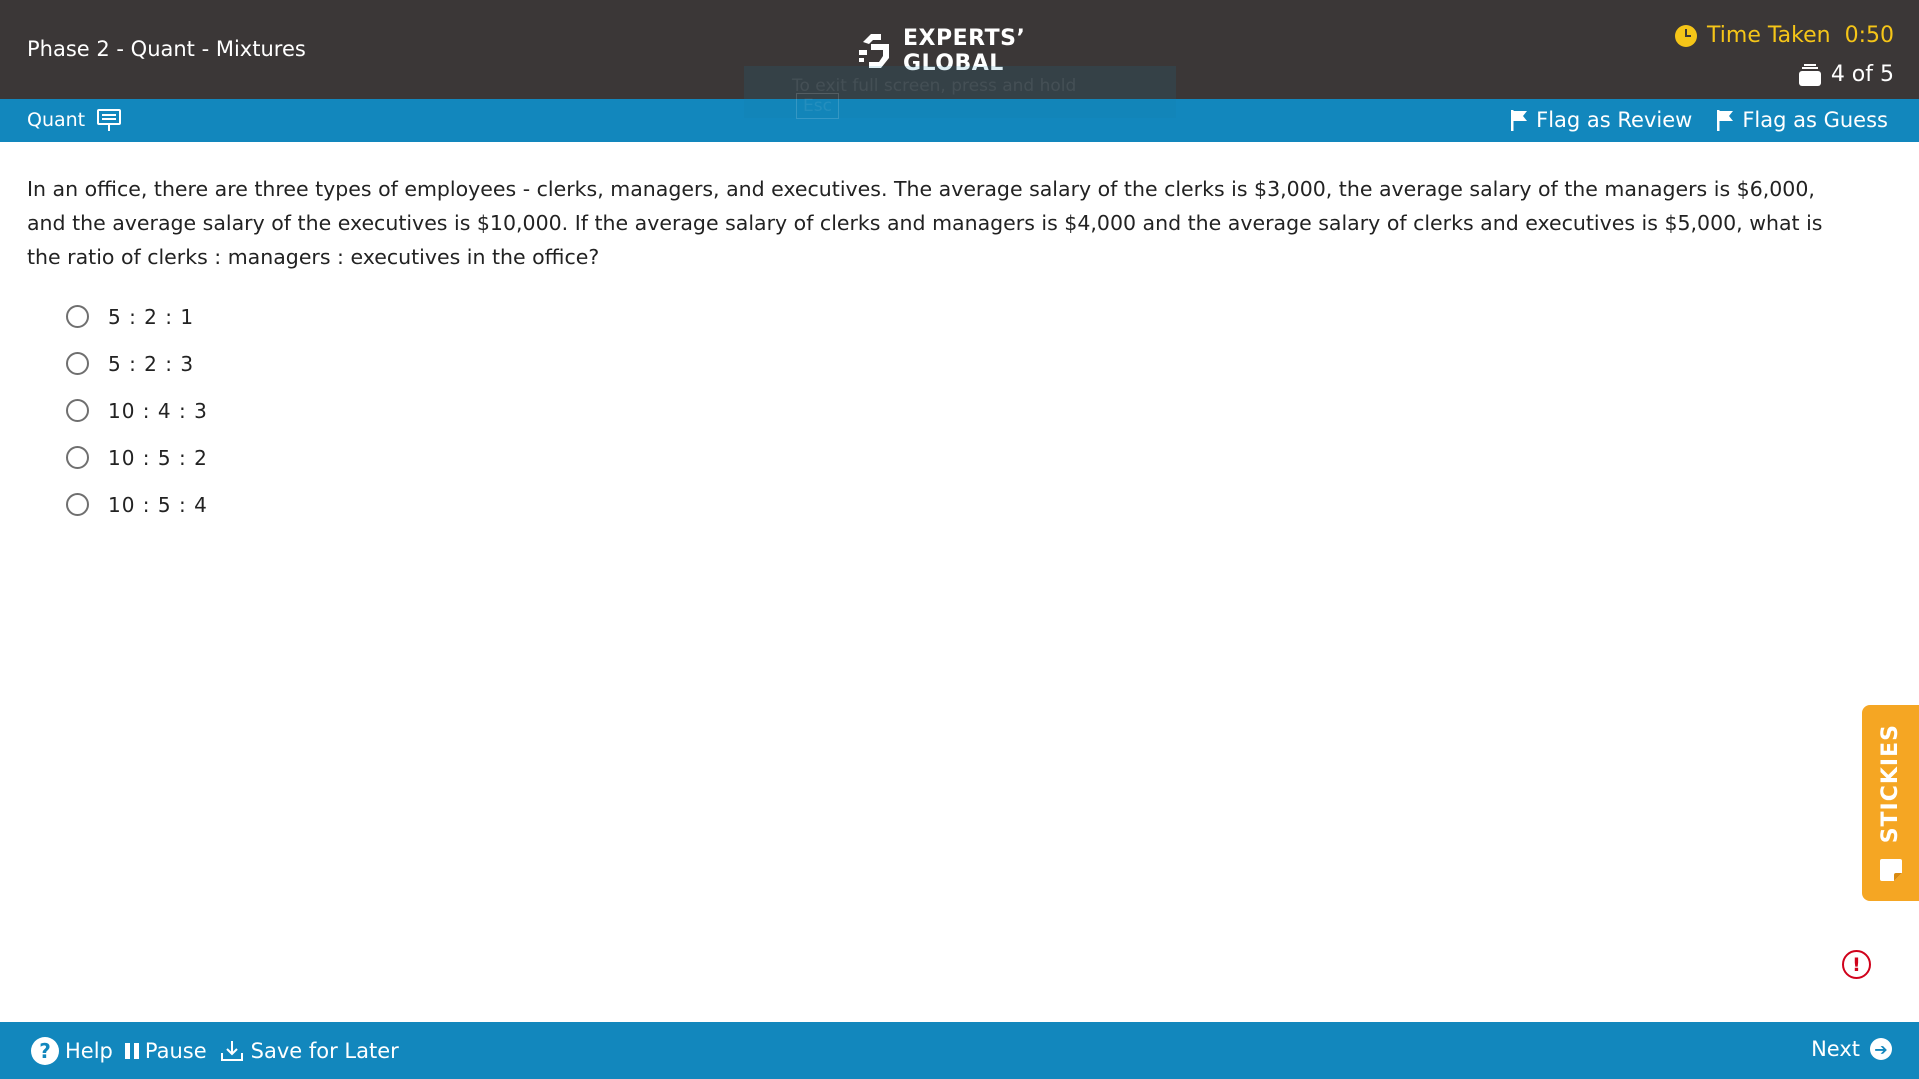  I want to click on stickies-tab: STICKIES, so click(1890, 803).